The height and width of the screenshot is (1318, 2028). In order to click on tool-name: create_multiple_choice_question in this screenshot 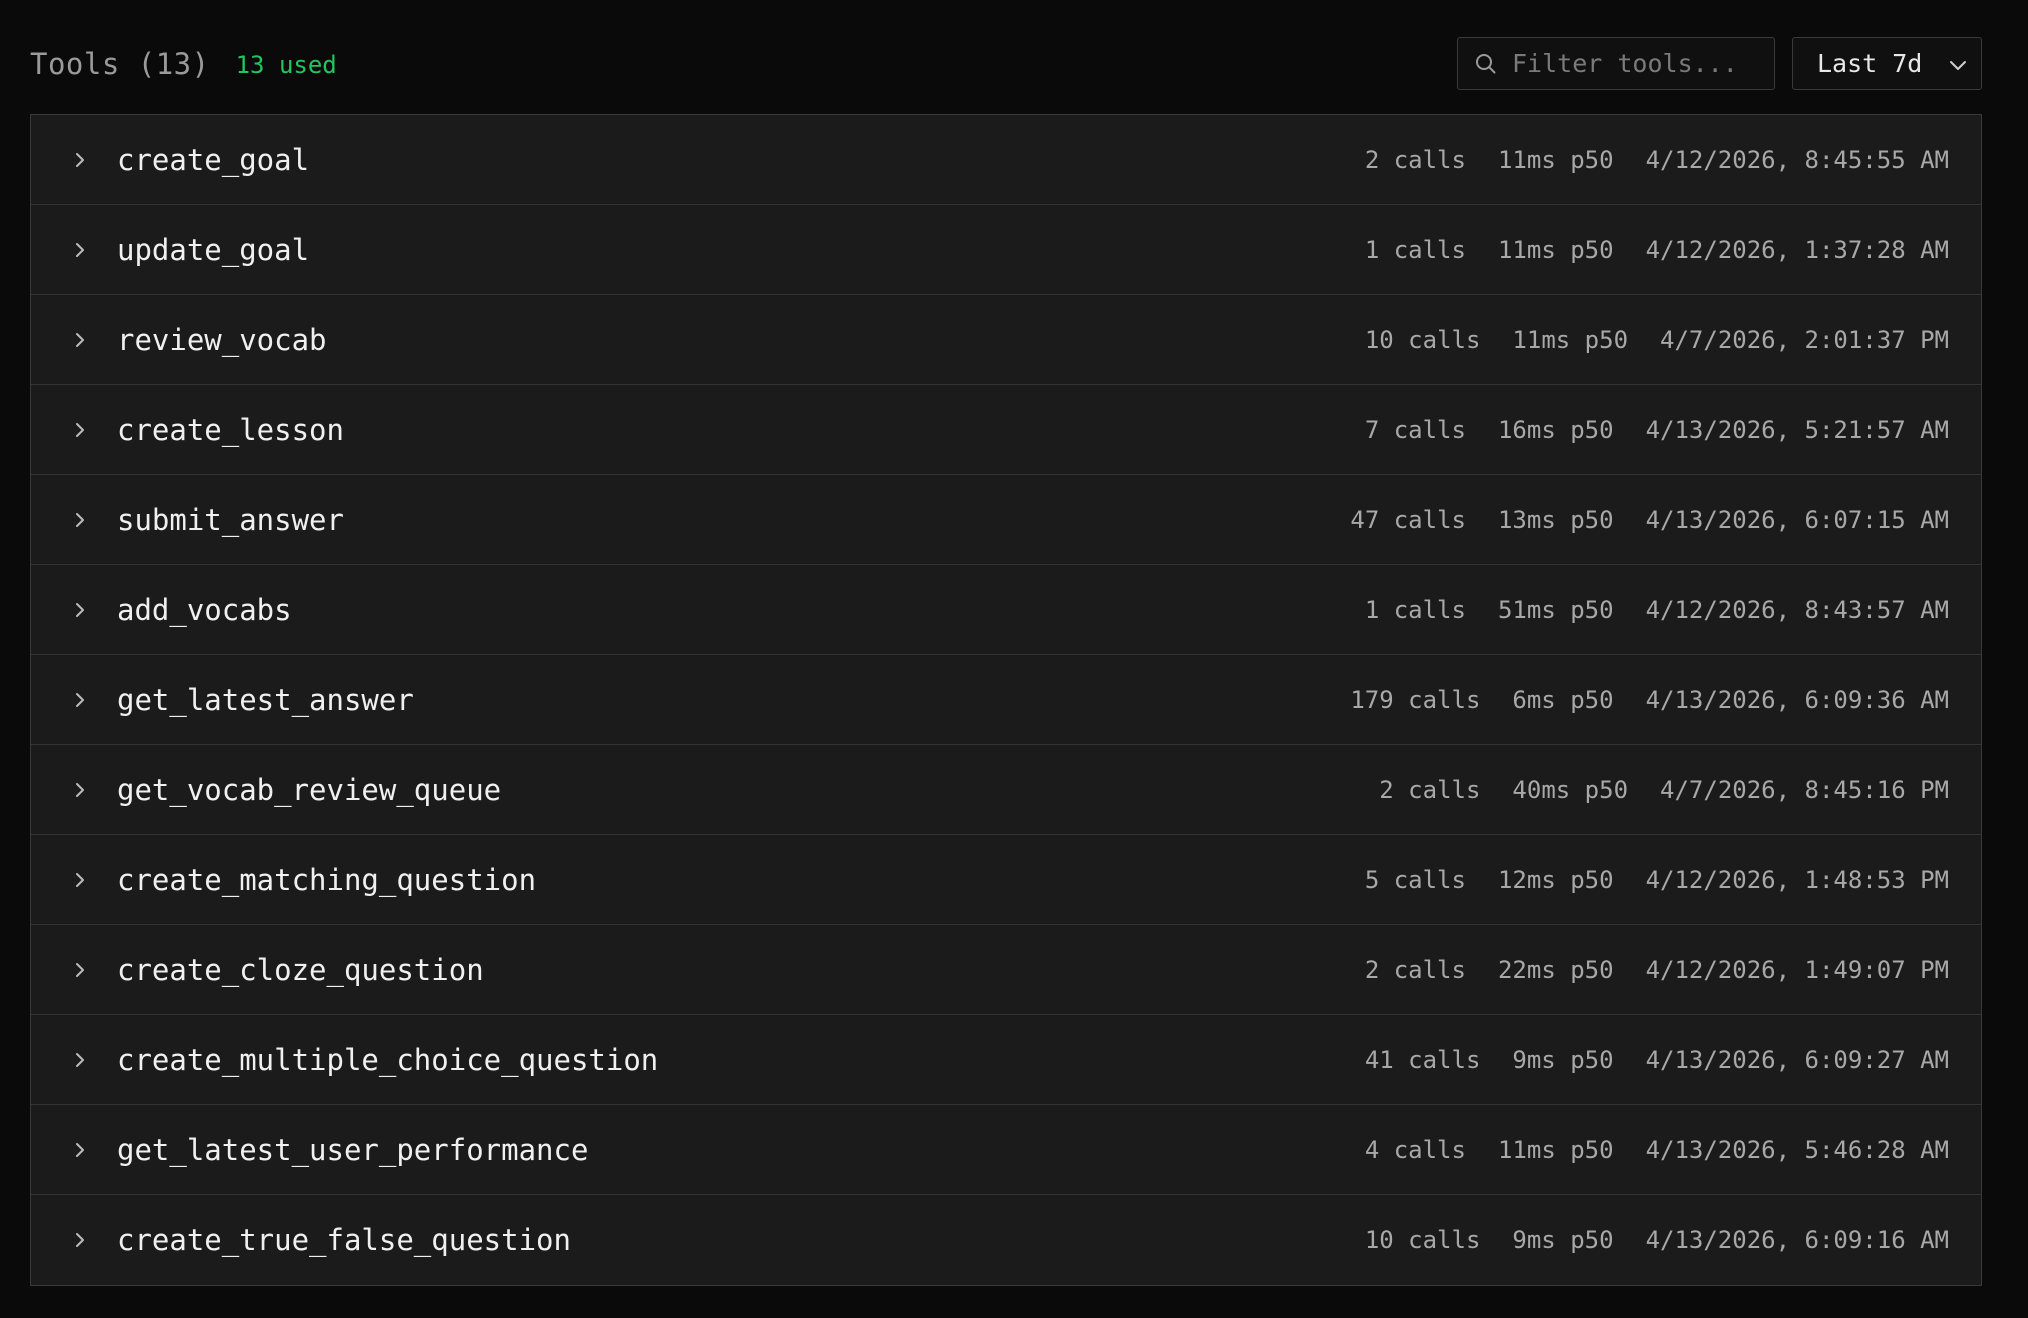, I will do `click(388, 1059)`.